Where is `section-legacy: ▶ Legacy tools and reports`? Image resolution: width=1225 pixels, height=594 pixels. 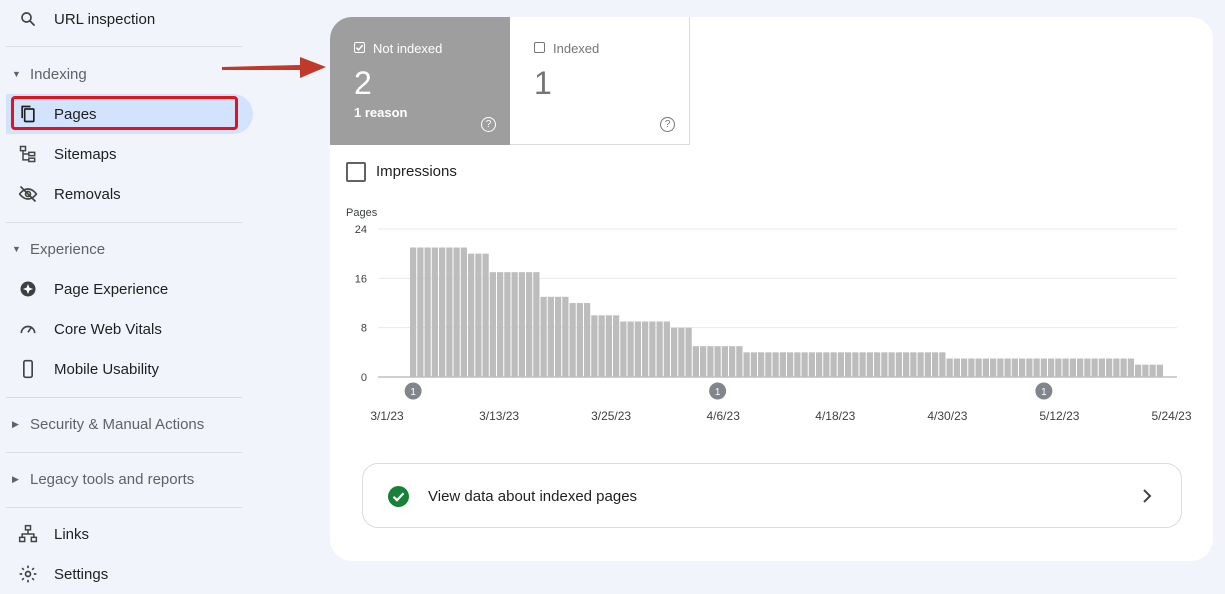
section-legacy: ▶ Legacy tools and reports is located at coordinates (121, 479).